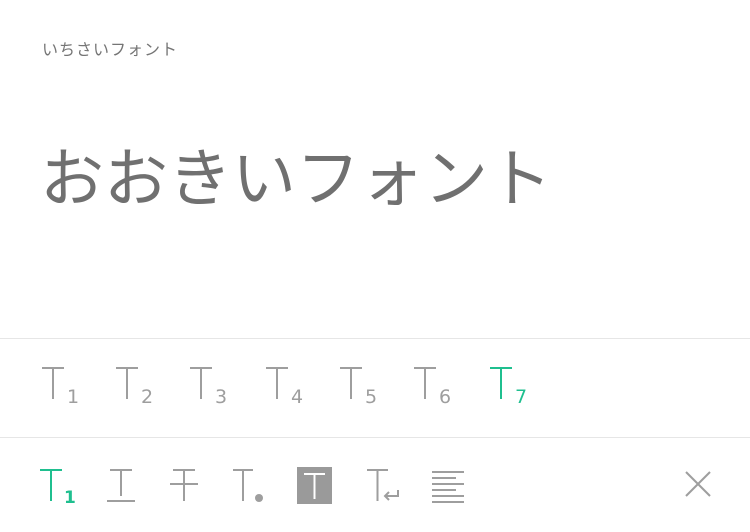 This screenshot has width=750, height=532. What do you see at coordinates (448, 487) in the screenshot?
I see `align-tool-icon` at bounding box center [448, 487].